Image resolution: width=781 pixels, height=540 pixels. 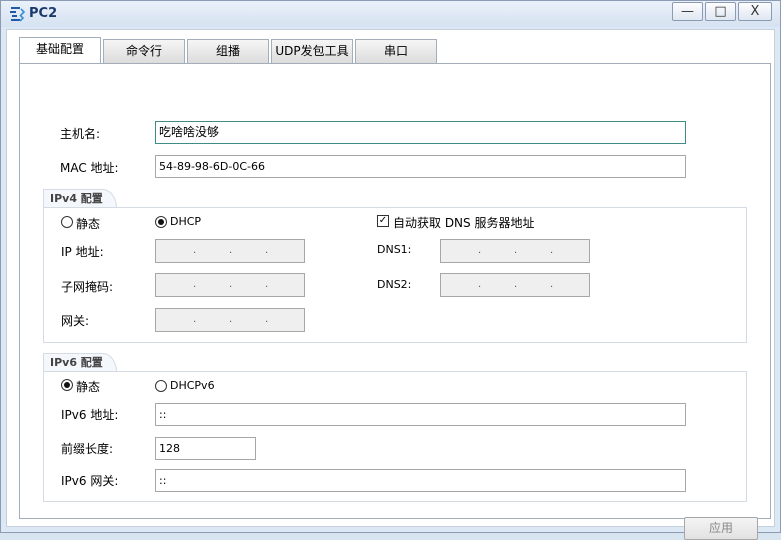 What do you see at coordinates (87, 449) in the screenshot?
I see `prefix-length-label: 前缀长度:` at bounding box center [87, 449].